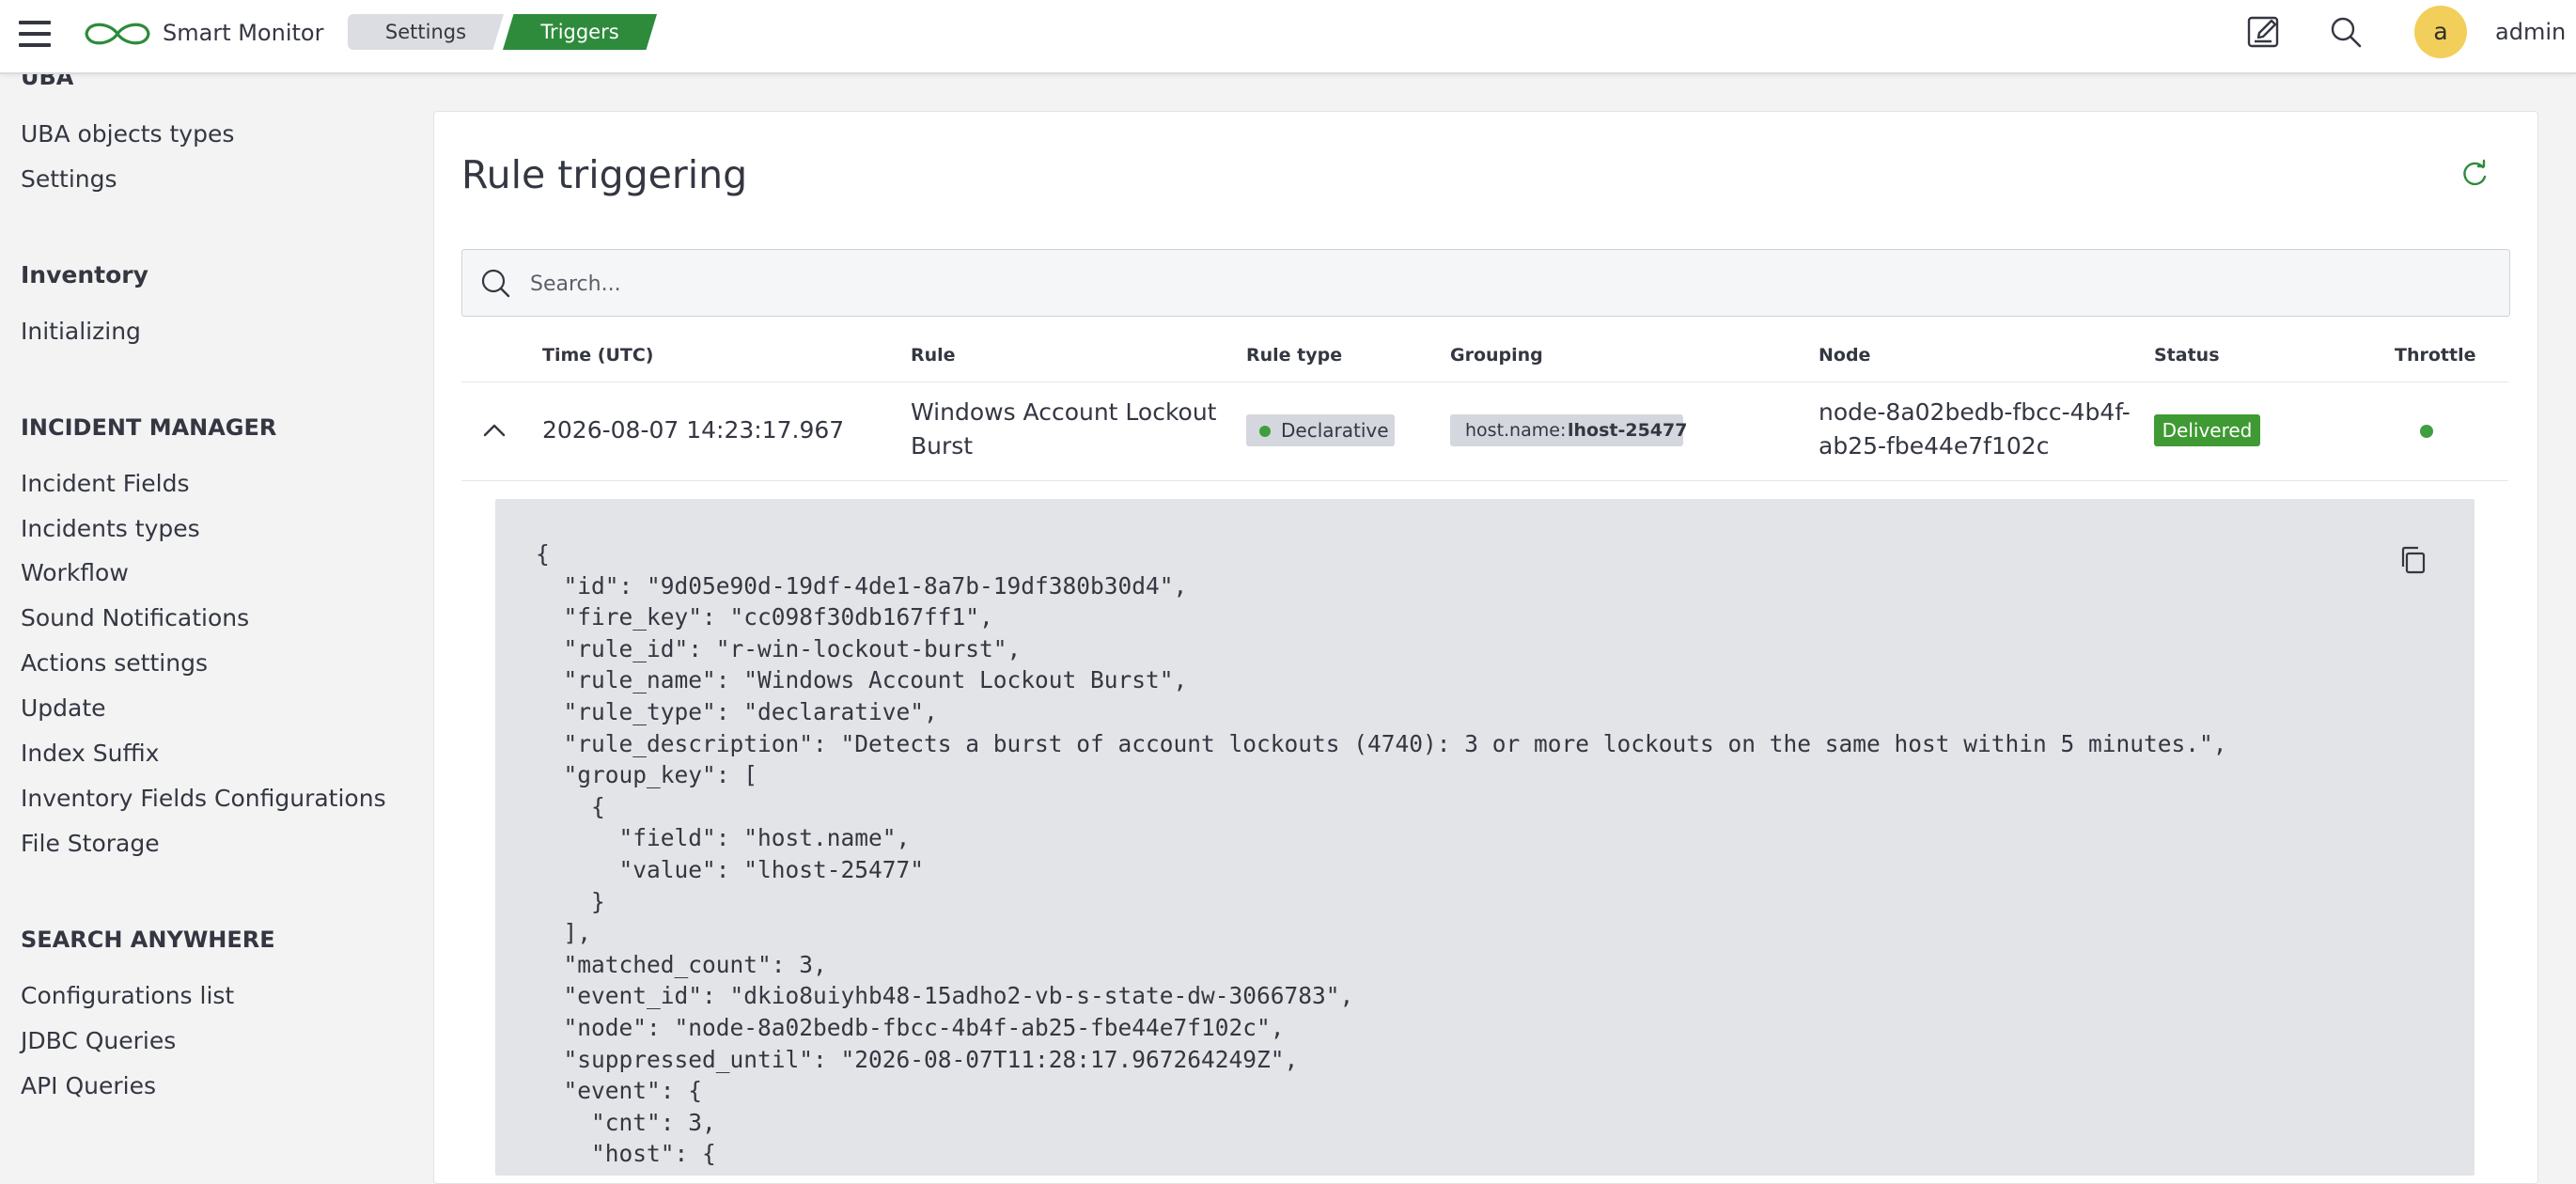  What do you see at coordinates (604, 174) in the screenshot?
I see `page-title: Rule triggering` at bounding box center [604, 174].